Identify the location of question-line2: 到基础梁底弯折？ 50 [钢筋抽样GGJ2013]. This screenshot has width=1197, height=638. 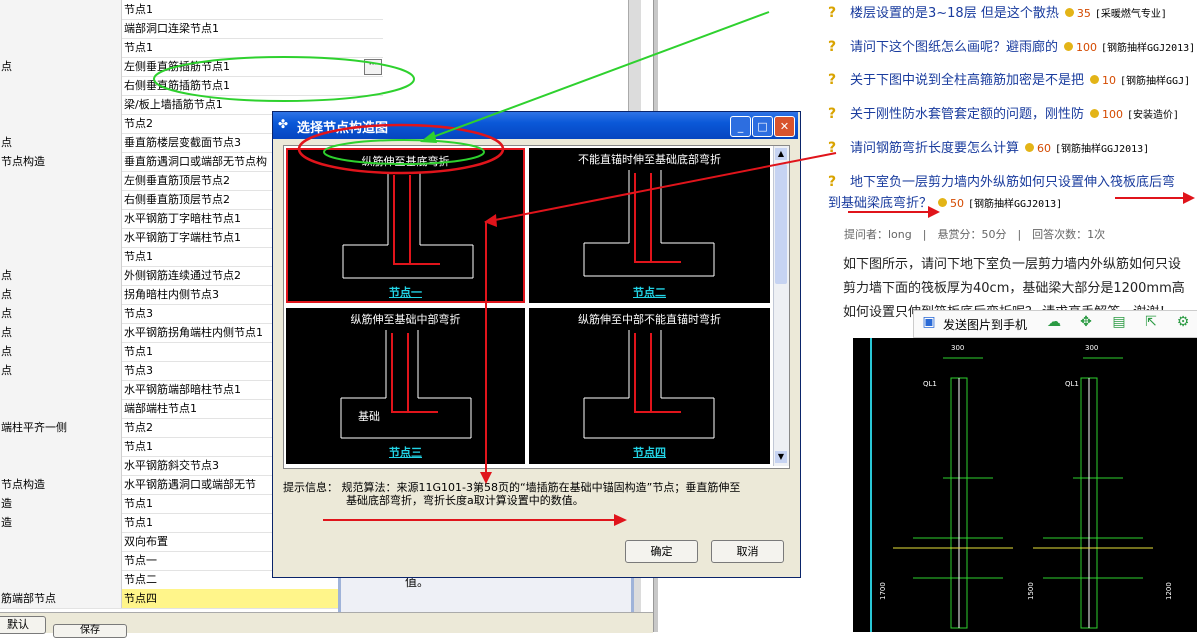
(945, 201).